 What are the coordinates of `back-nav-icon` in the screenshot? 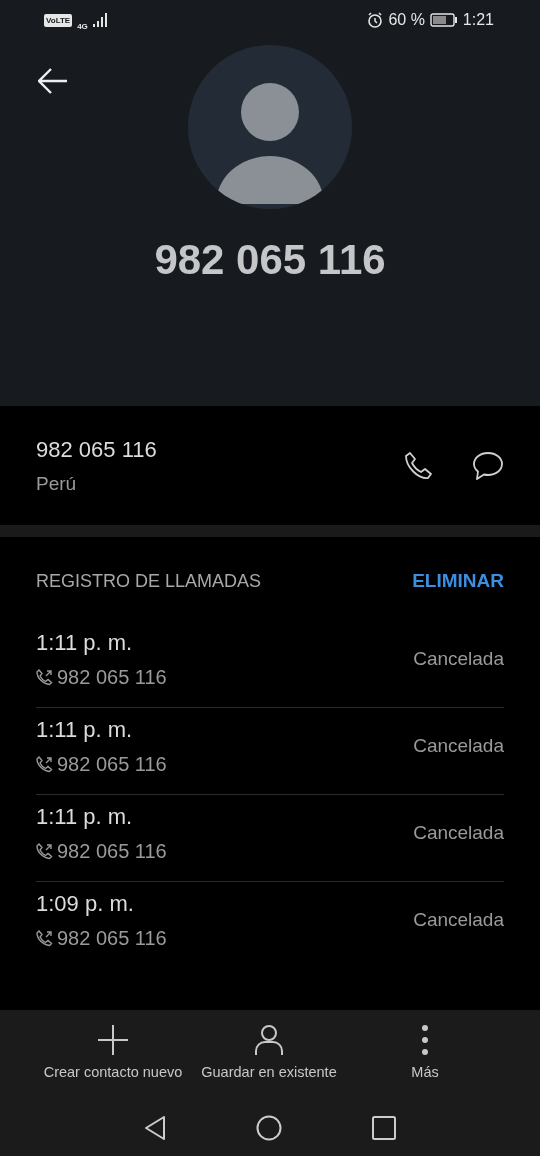 It's located at (155, 1128).